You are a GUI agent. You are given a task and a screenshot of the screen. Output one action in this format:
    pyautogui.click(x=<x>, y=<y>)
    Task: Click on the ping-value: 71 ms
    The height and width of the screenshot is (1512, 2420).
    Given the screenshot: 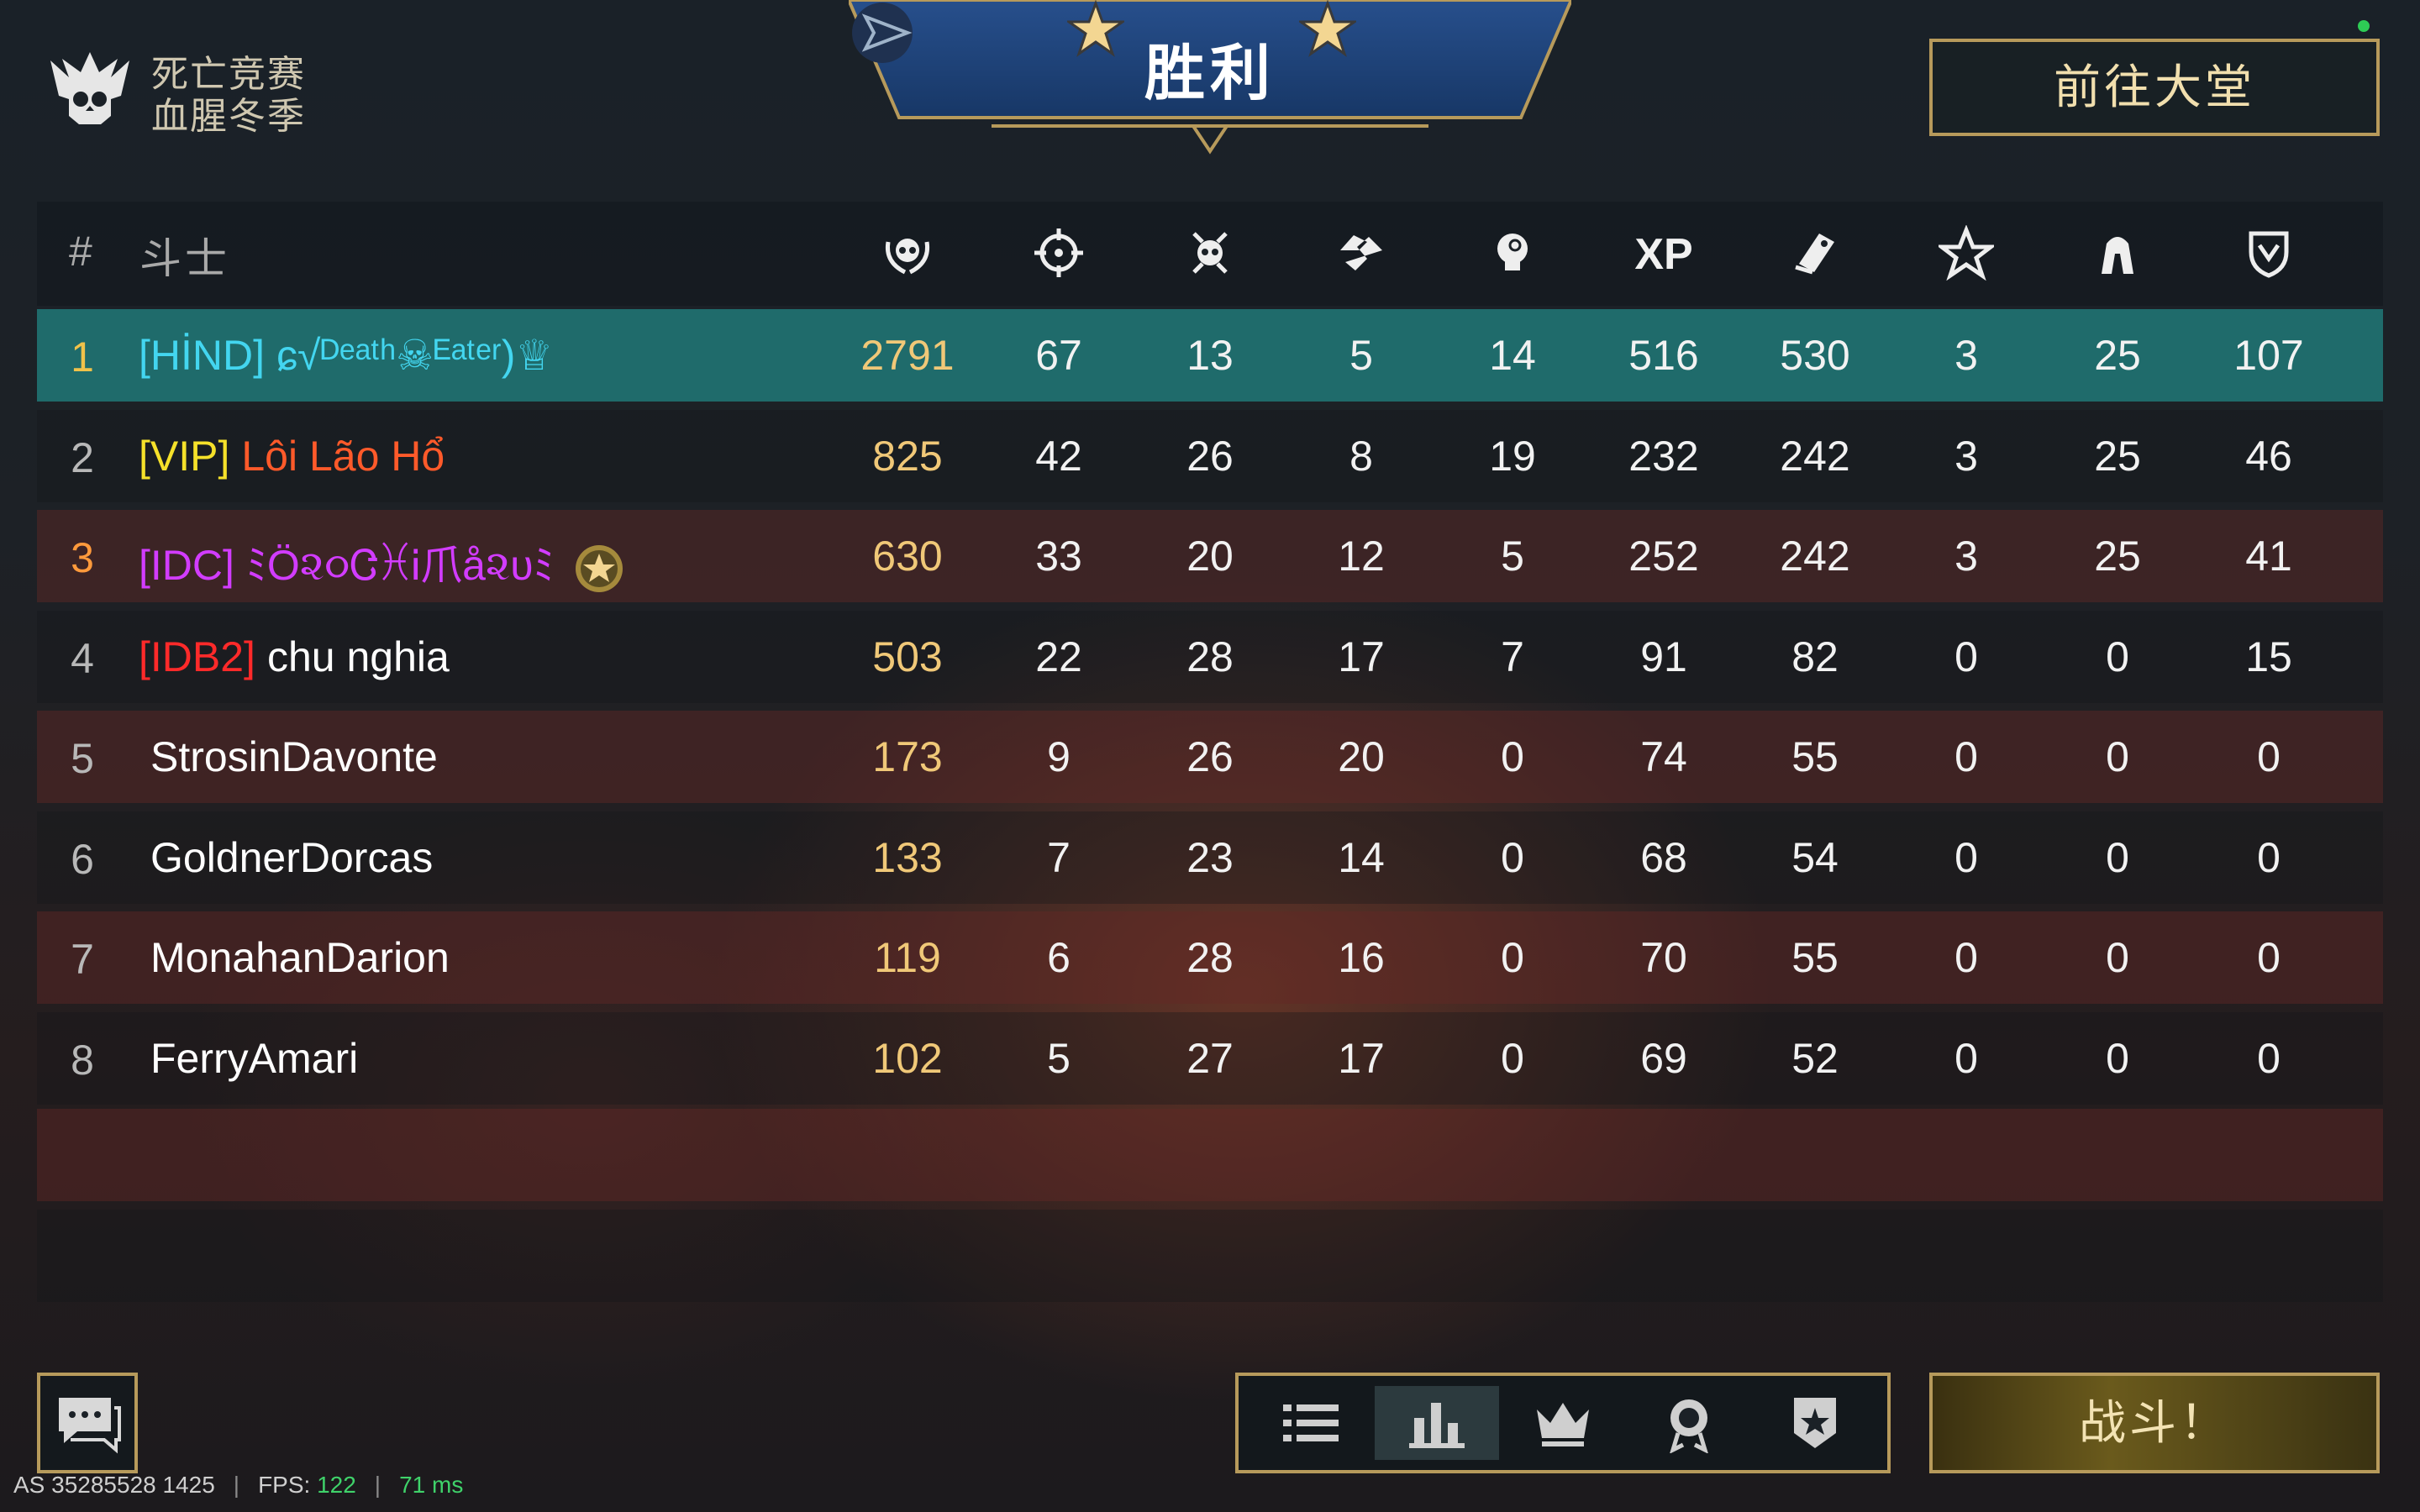 What is the action you would take?
    pyautogui.click(x=432, y=1485)
    